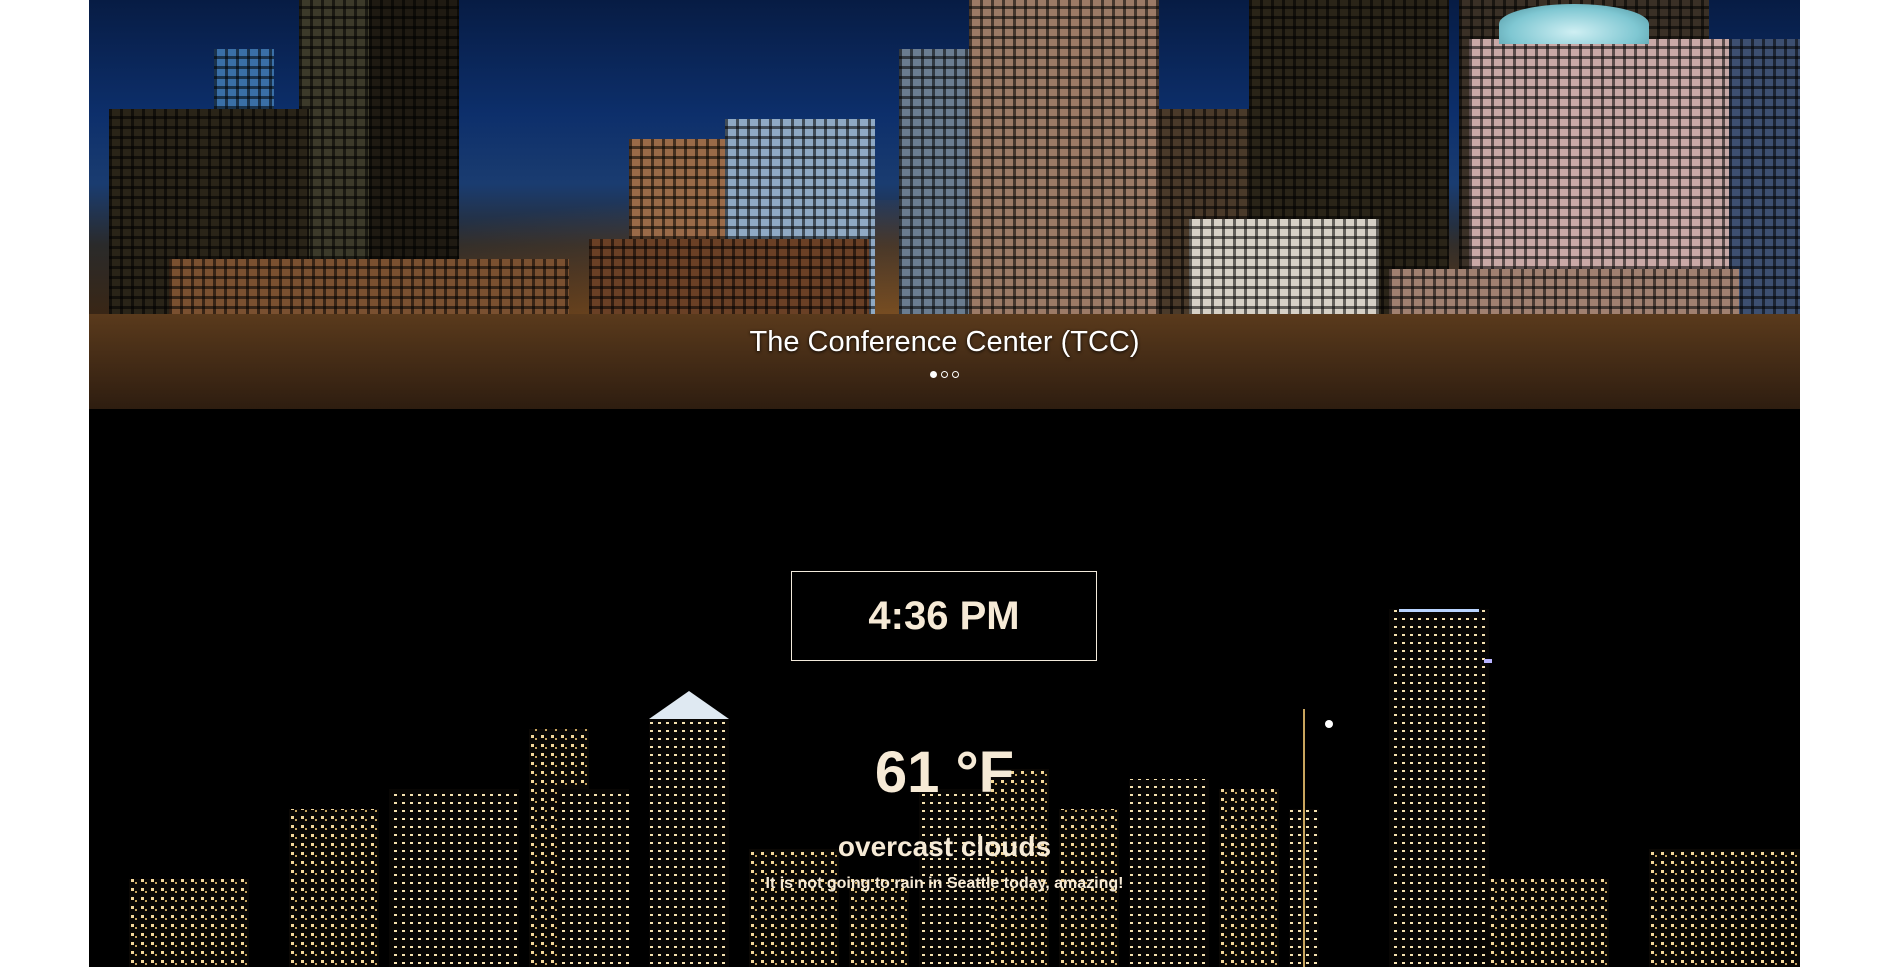 The height and width of the screenshot is (967, 1891). What do you see at coordinates (944, 342) in the screenshot?
I see `carousel-caption: The Conference Center (TCC)` at bounding box center [944, 342].